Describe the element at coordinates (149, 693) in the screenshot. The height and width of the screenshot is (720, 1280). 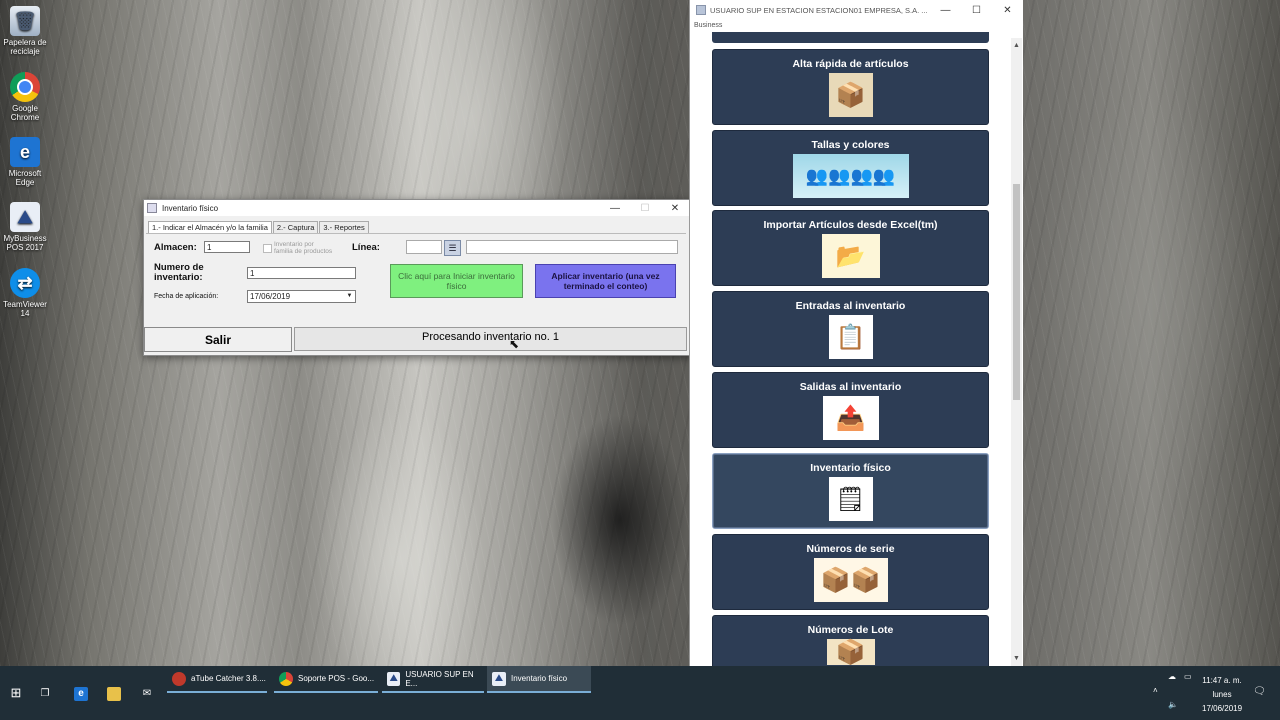
I see `mail-icon: ✉` at that location.